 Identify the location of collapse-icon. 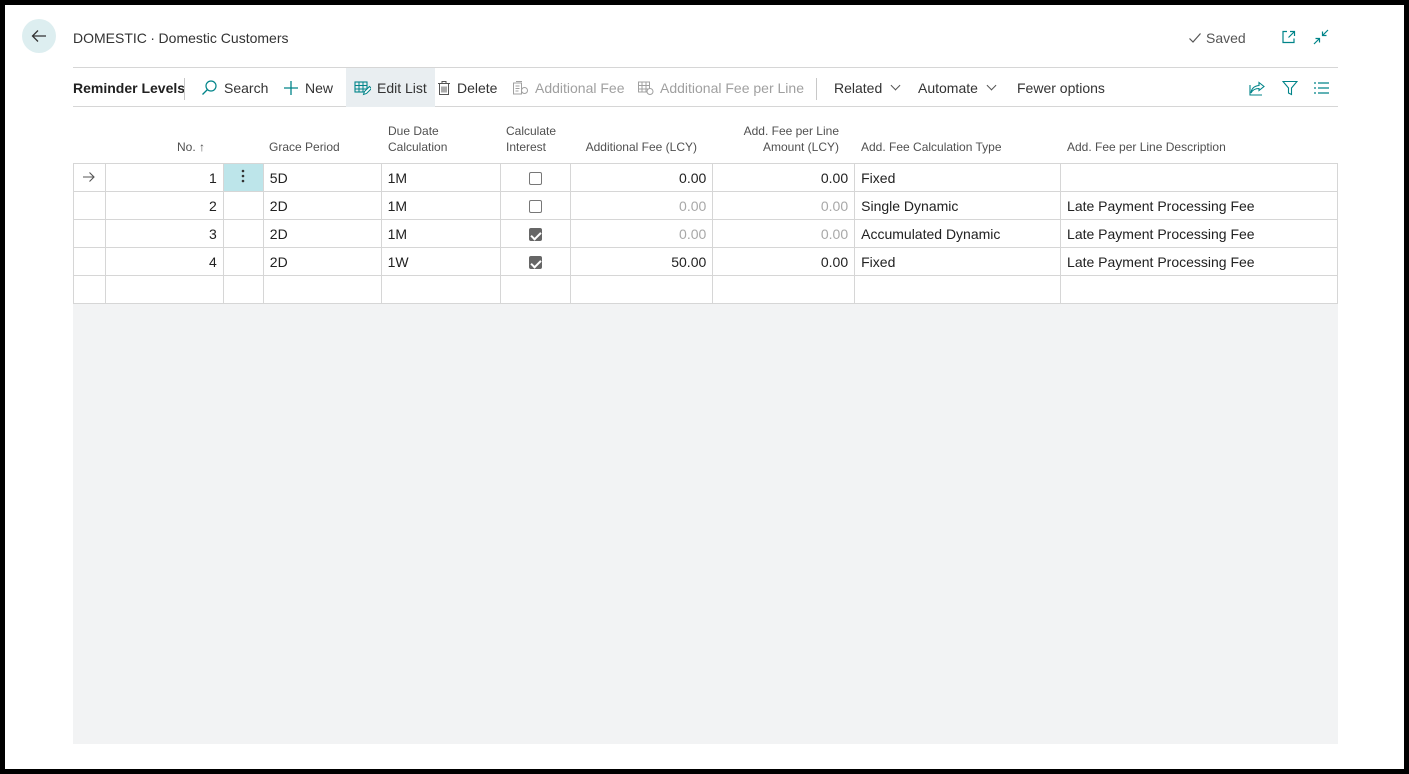
(1321, 37).